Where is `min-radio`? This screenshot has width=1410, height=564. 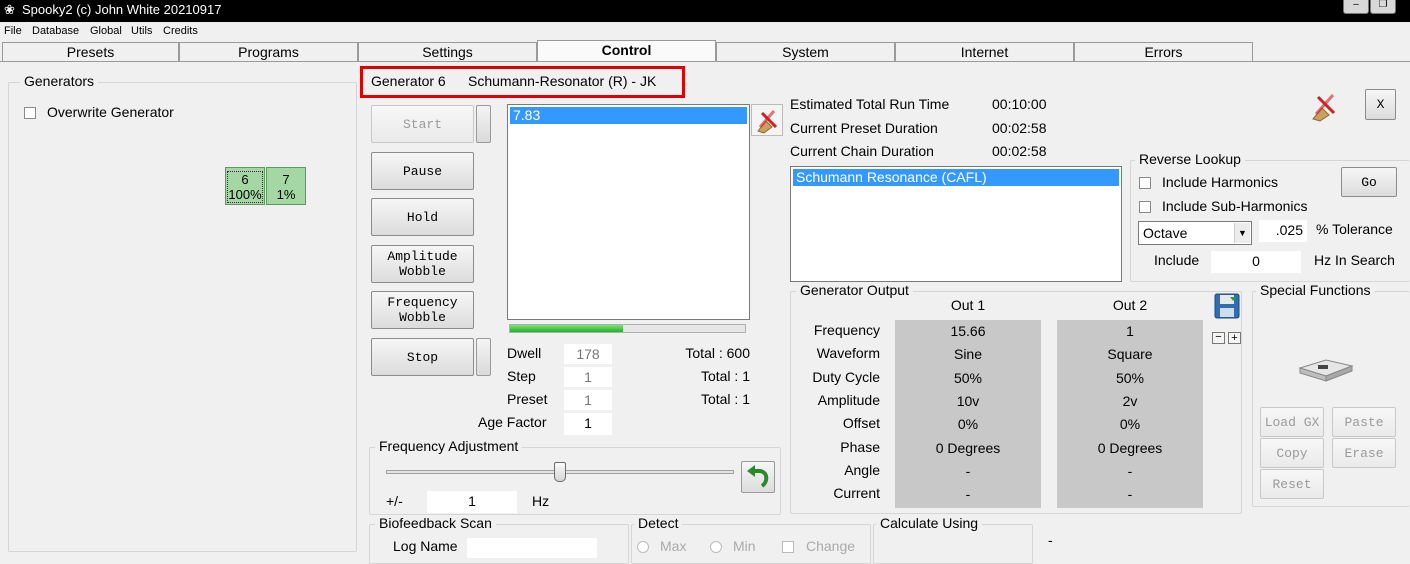 min-radio is located at coordinates (716, 547).